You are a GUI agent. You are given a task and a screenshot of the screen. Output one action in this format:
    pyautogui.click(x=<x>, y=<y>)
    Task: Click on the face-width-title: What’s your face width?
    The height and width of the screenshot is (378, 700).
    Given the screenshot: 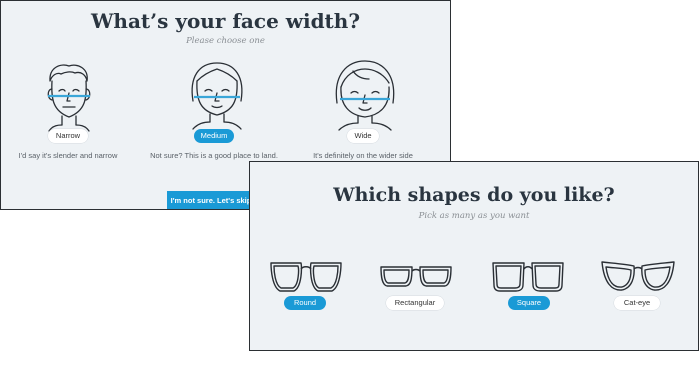 What is the action you would take?
    pyautogui.click(x=225, y=21)
    